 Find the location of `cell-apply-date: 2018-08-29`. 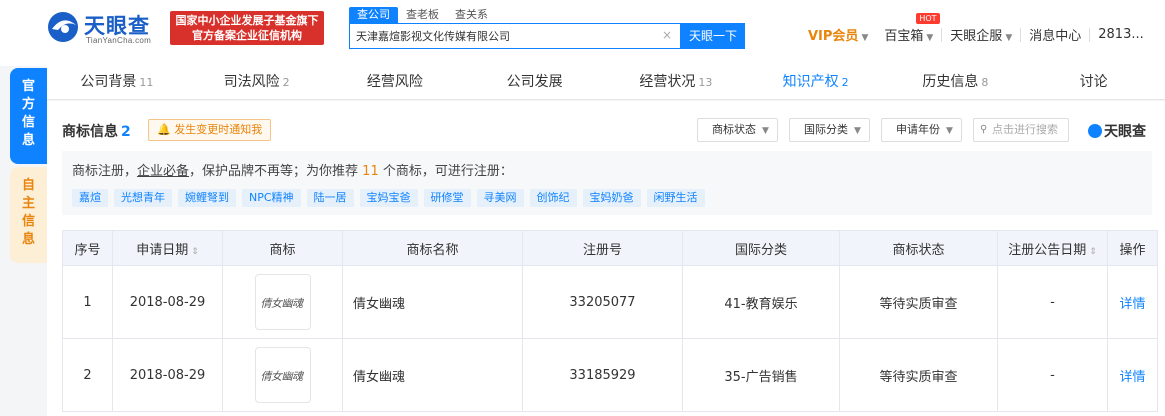

cell-apply-date: 2018-08-29 is located at coordinates (167, 375).